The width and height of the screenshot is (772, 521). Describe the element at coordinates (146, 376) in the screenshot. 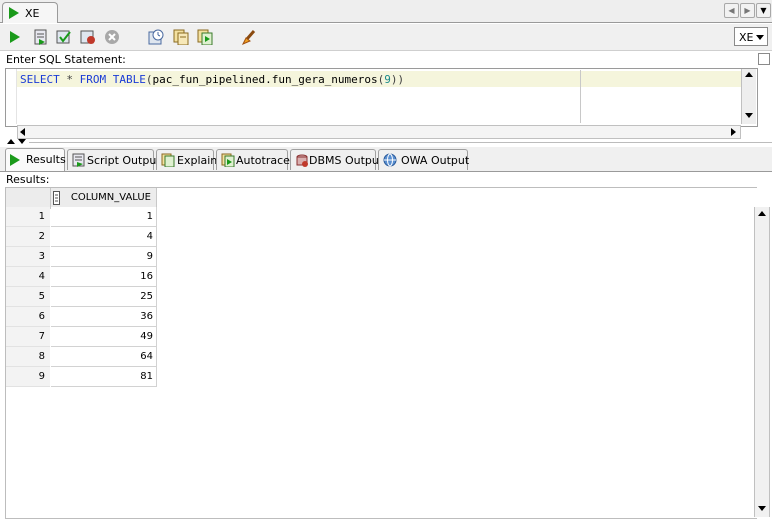

I see `cell-value: 81` at that location.